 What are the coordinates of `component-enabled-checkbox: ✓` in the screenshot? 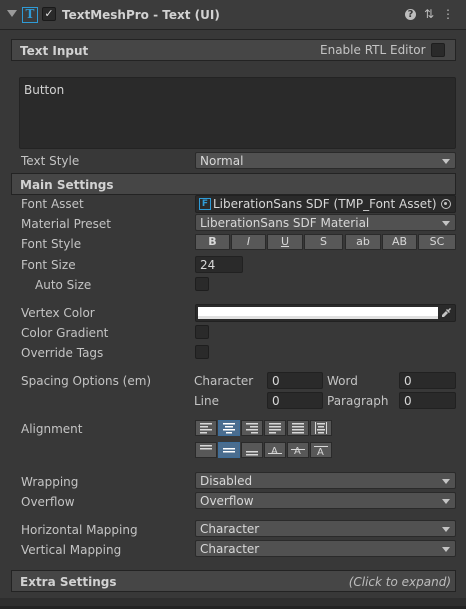 It's located at (49, 14).